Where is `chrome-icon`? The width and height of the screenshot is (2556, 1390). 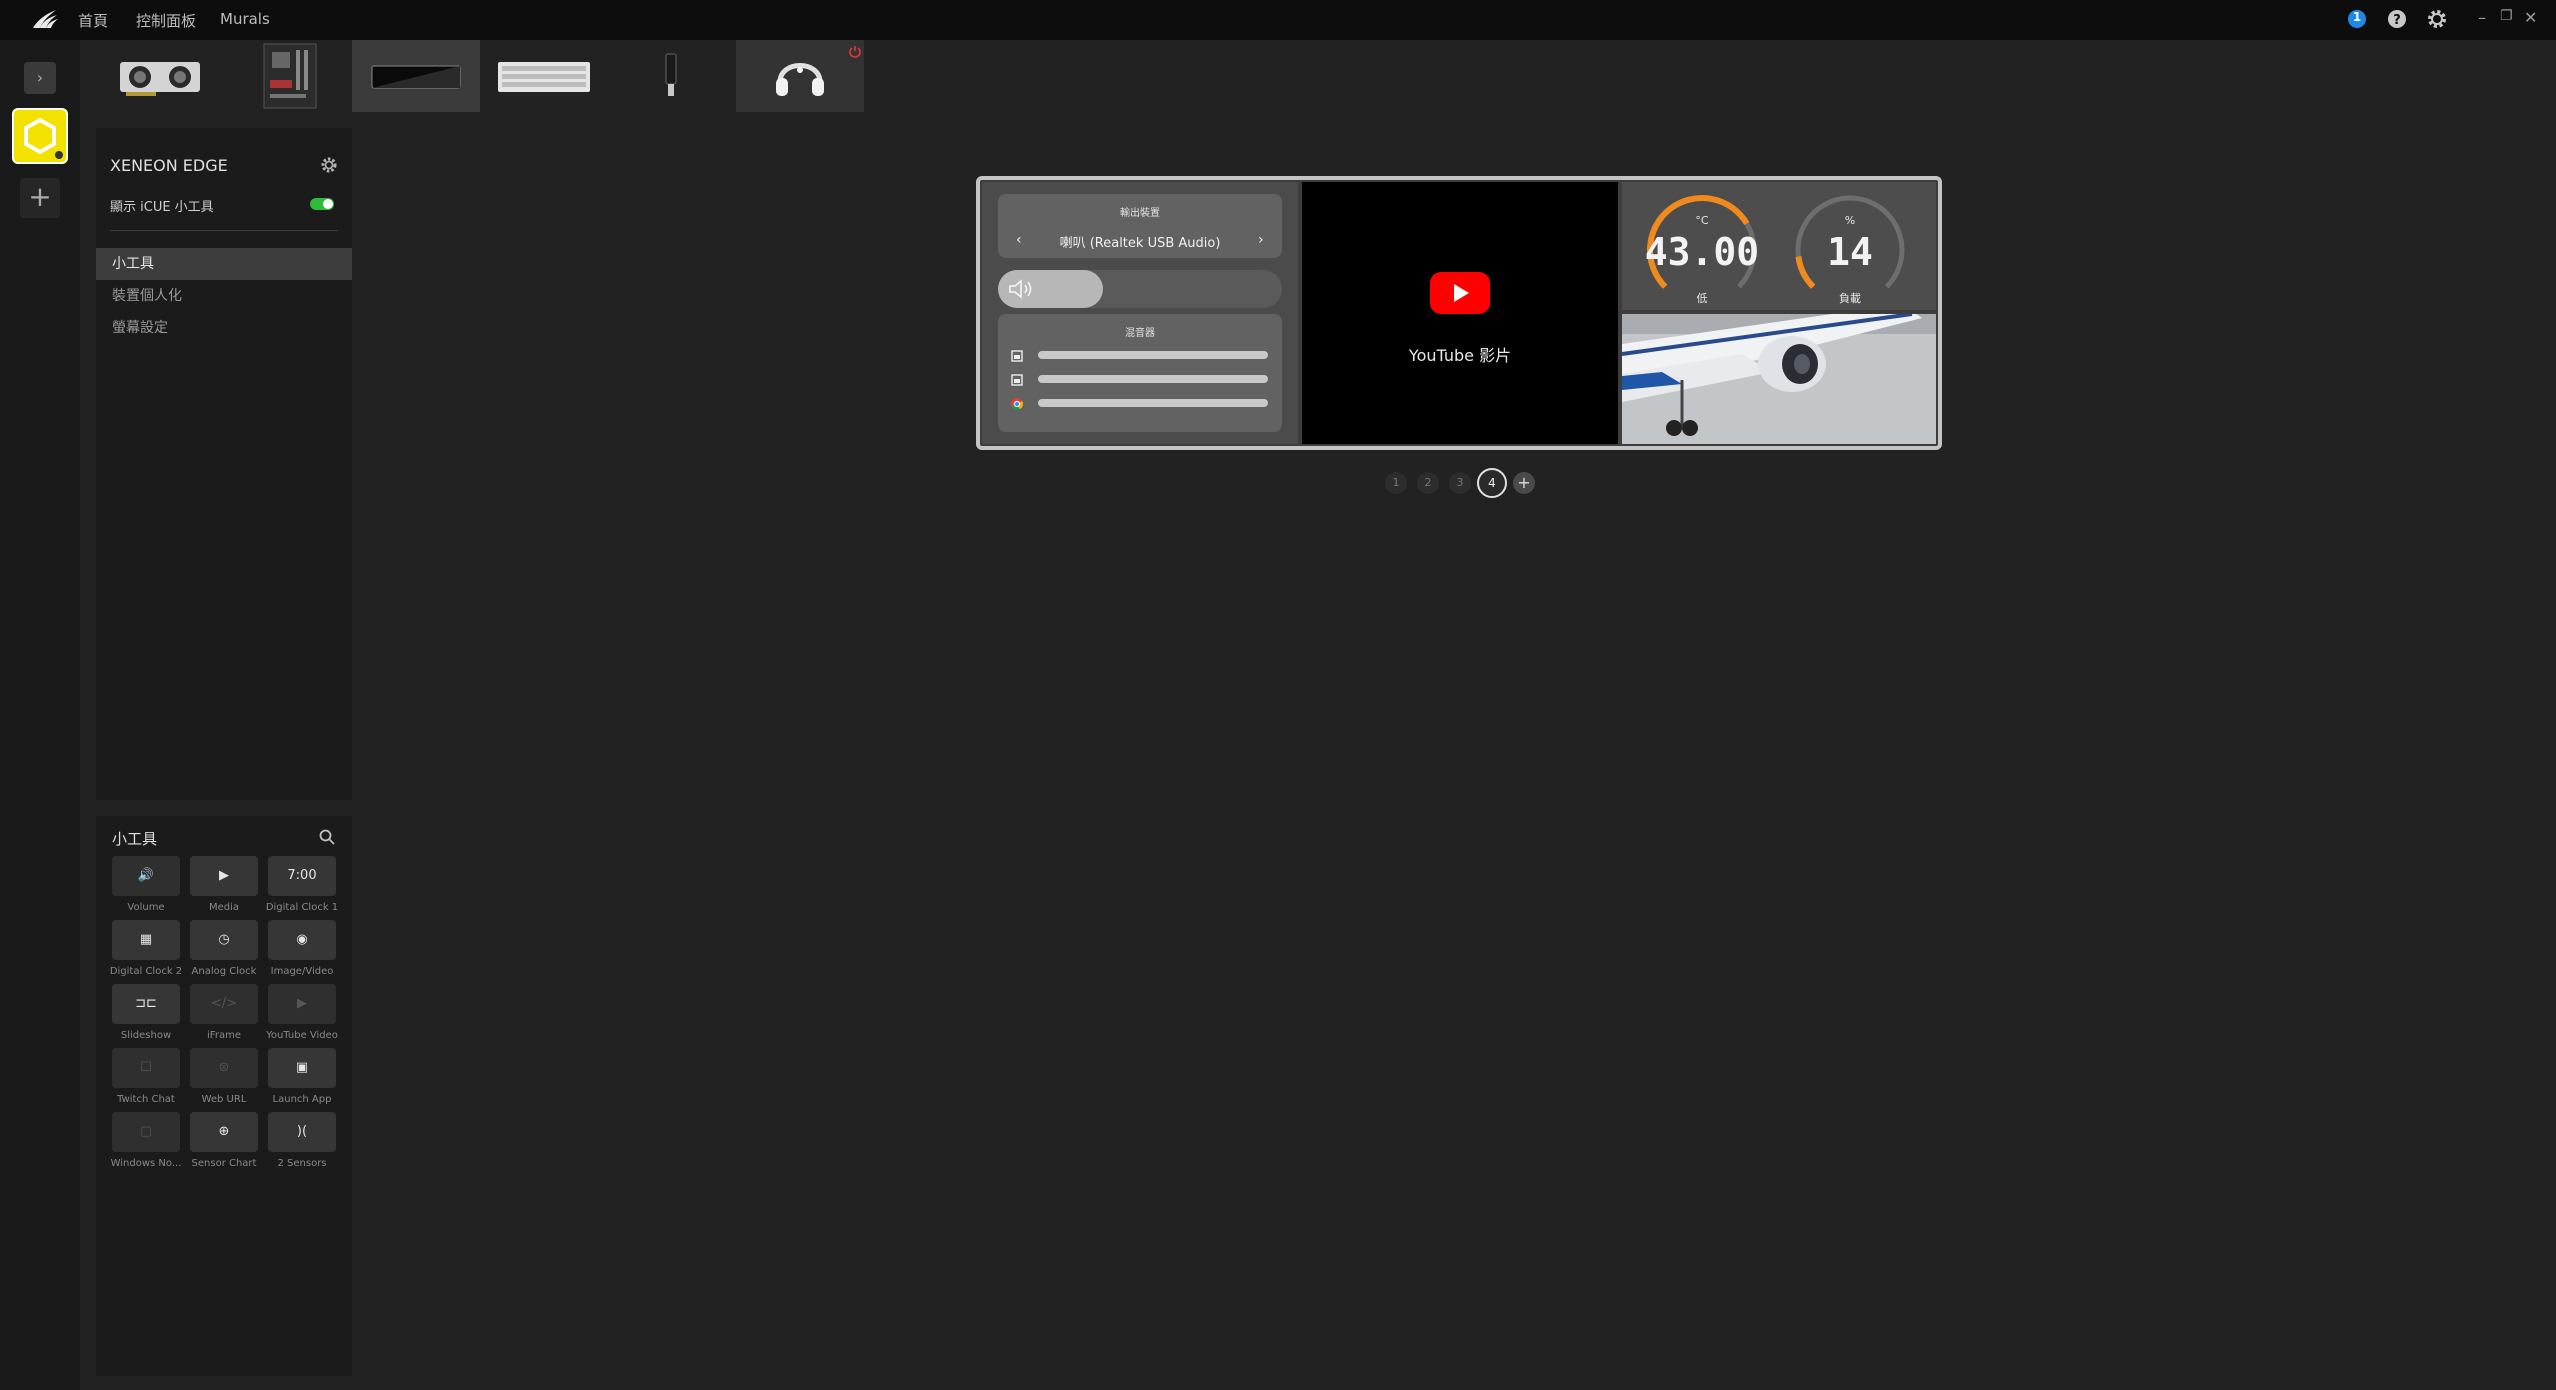
chrome-icon is located at coordinates (1017, 404).